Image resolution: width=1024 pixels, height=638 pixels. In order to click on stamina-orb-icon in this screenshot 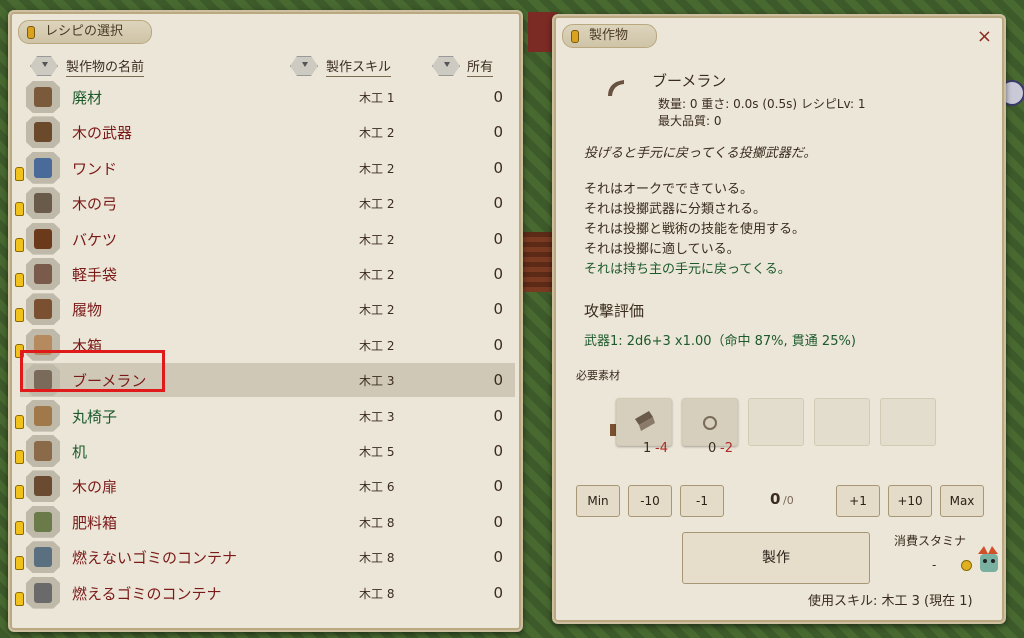, I will do `click(966, 565)`.